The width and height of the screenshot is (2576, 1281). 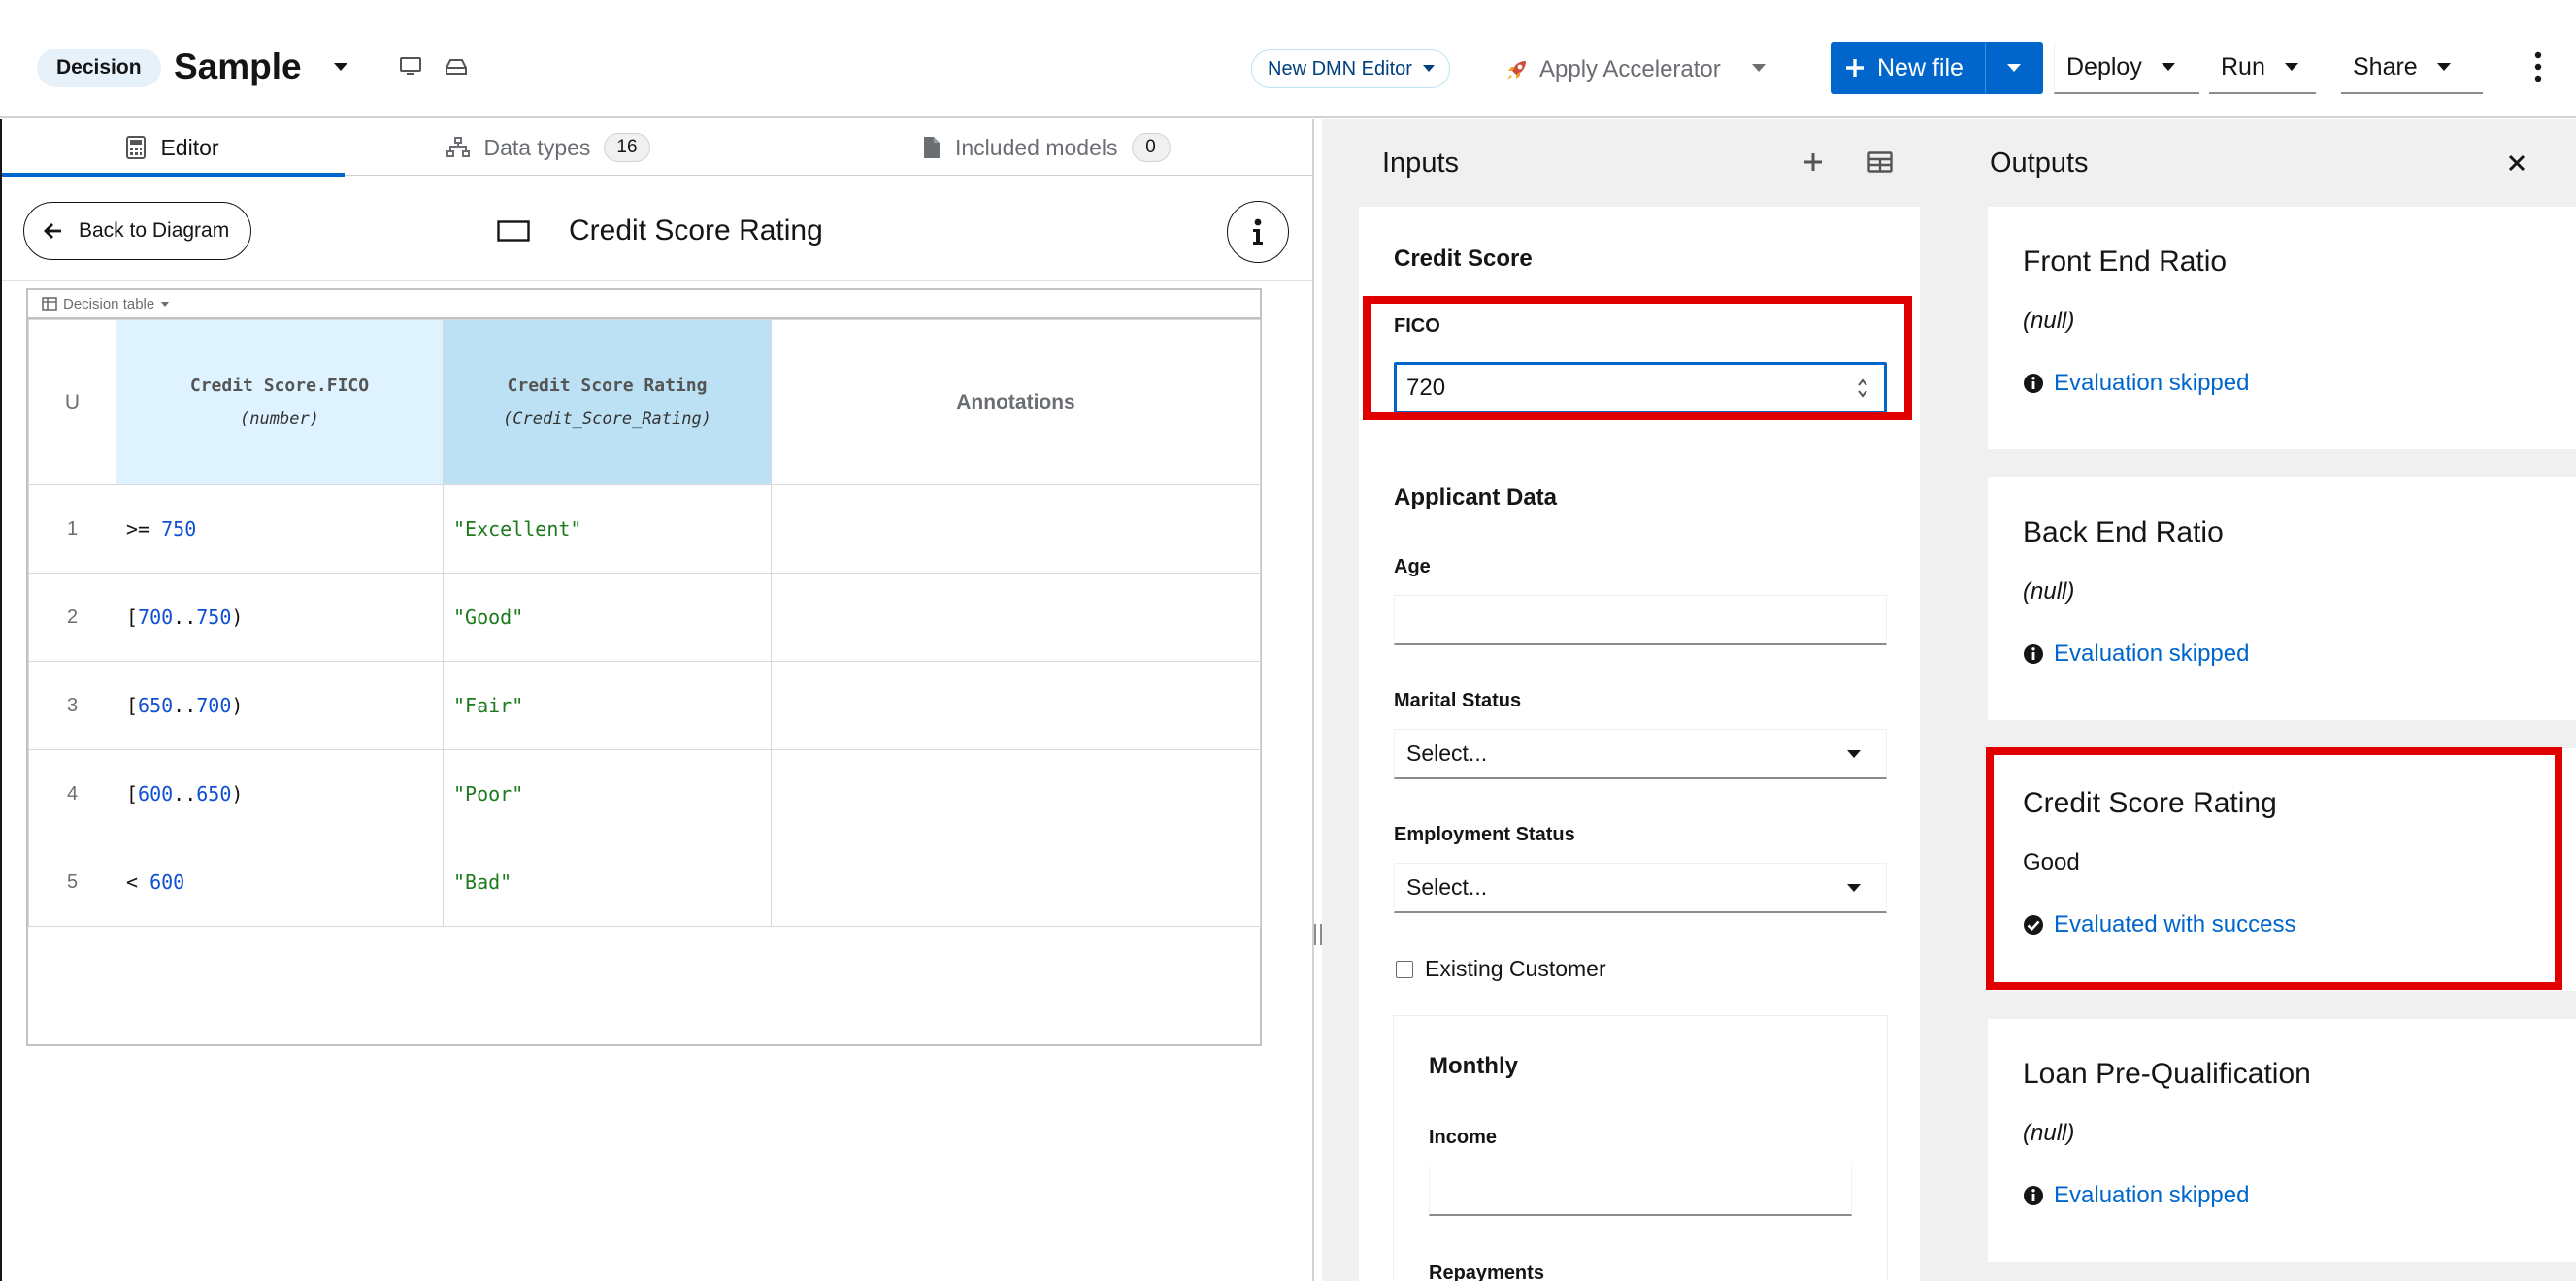 What do you see at coordinates (1641, 1191) in the screenshot?
I see `income-input` at bounding box center [1641, 1191].